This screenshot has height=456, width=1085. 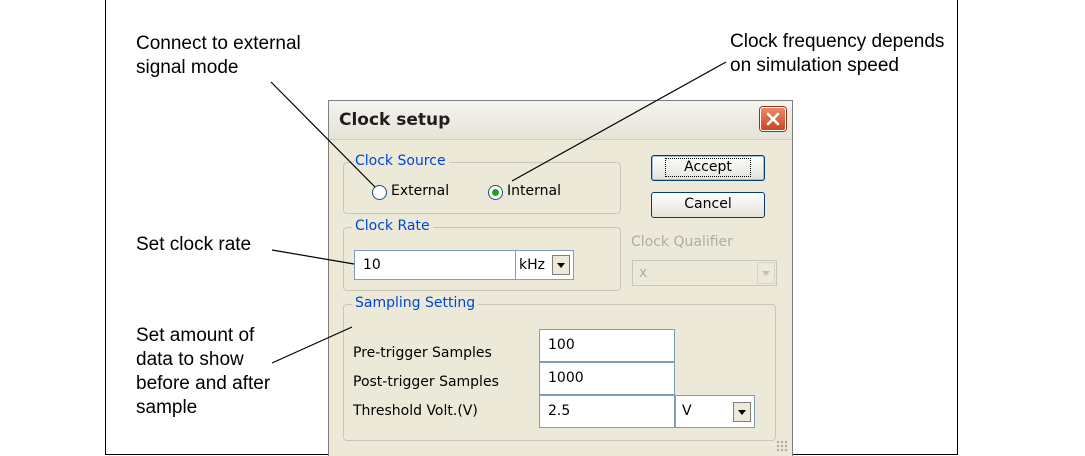 I want to click on accept-button: Accept, so click(x=708, y=168).